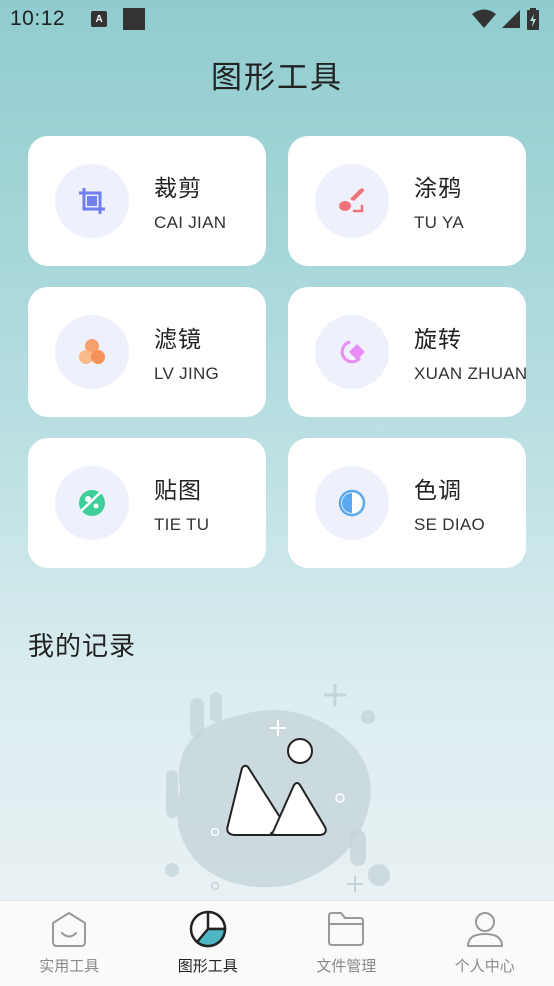 This screenshot has height=986, width=554. What do you see at coordinates (277, 788) in the screenshot?
I see `empty-records-illustration` at bounding box center [277, 788].